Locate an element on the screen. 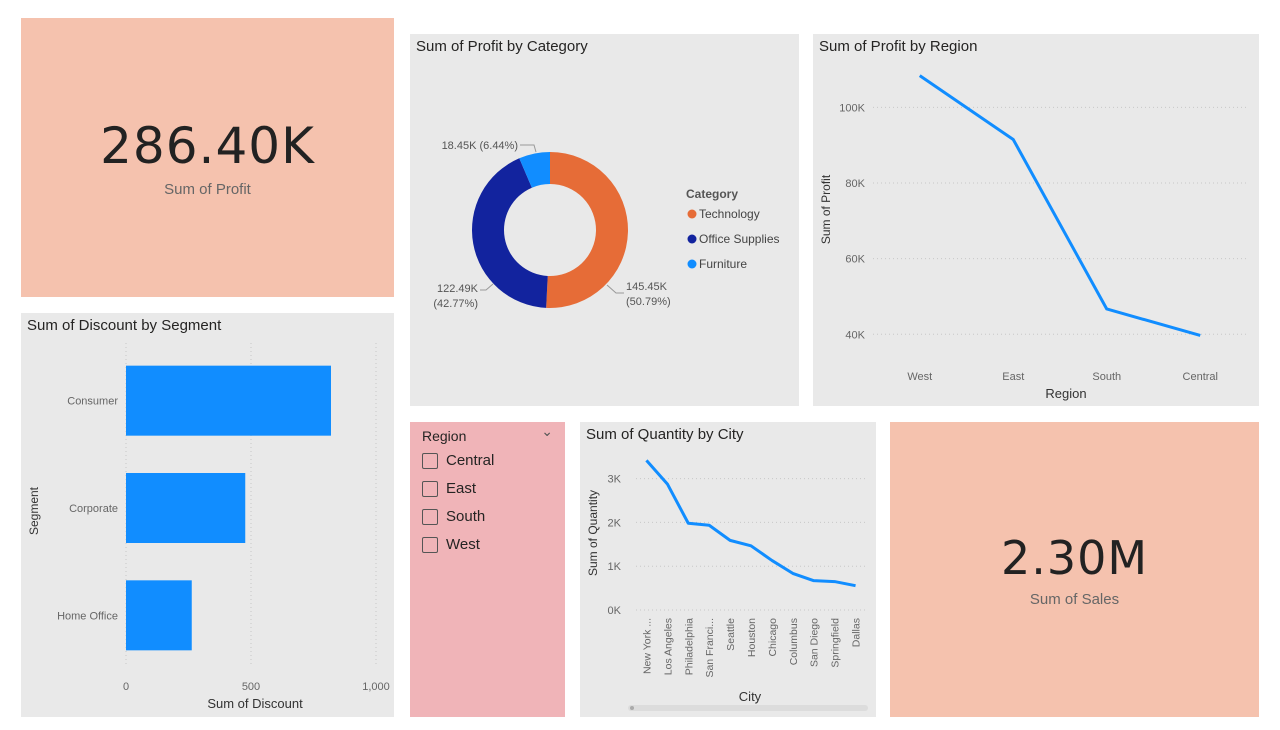 The width and height of the screenshot is (1280, 730). x-tick-label: Dallas is located at coordinates (857, 632).